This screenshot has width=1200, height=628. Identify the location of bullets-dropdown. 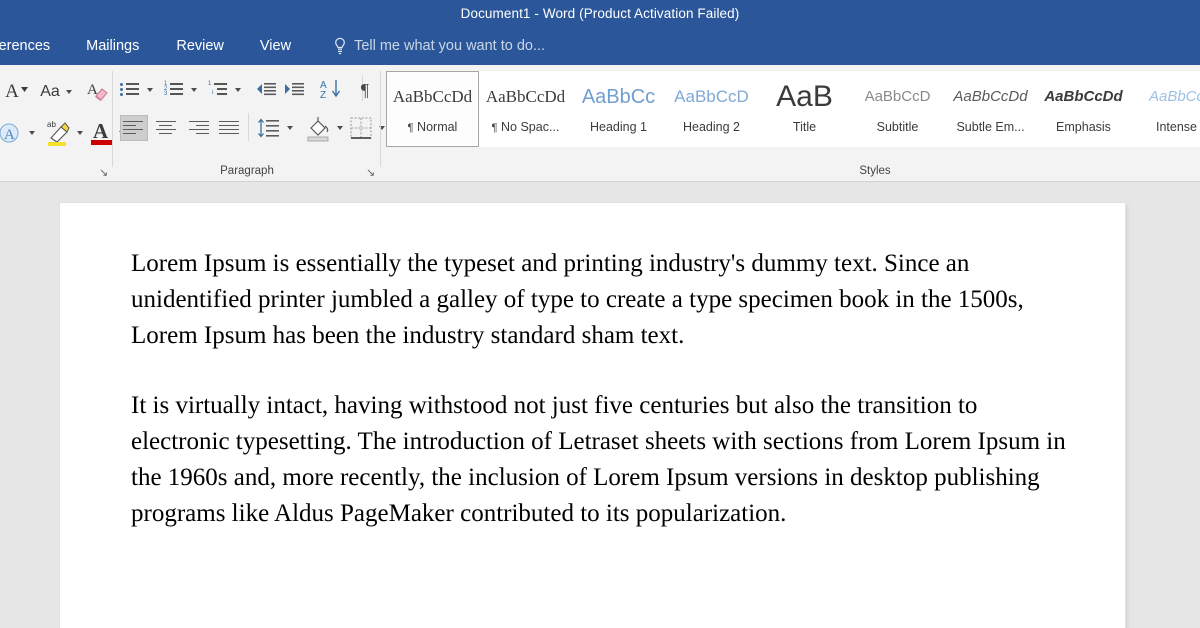
(150, 90).